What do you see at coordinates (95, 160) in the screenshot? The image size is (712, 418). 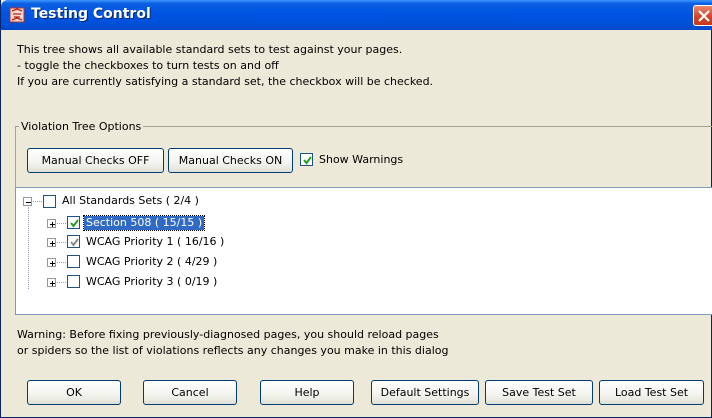 I see `manual-checks-off-button: Manual Checks OFF` at bounding box center [95, 160].